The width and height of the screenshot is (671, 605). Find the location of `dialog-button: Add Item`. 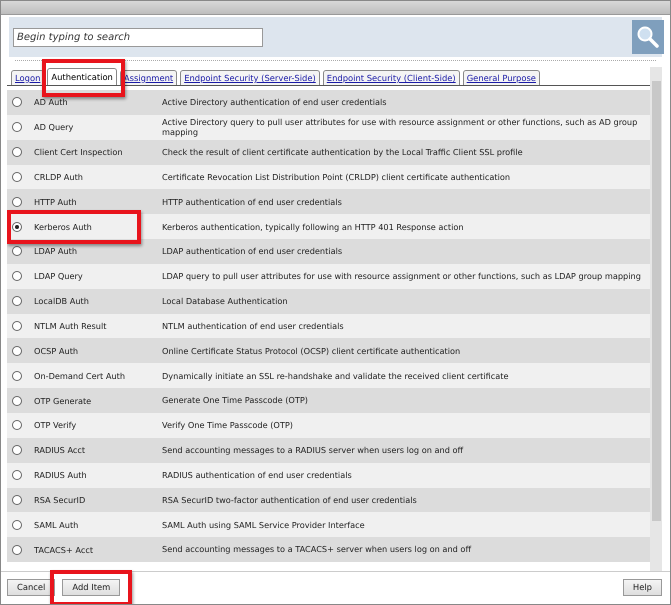

dialog-button: Add Item is located at coordinates (91, 587).